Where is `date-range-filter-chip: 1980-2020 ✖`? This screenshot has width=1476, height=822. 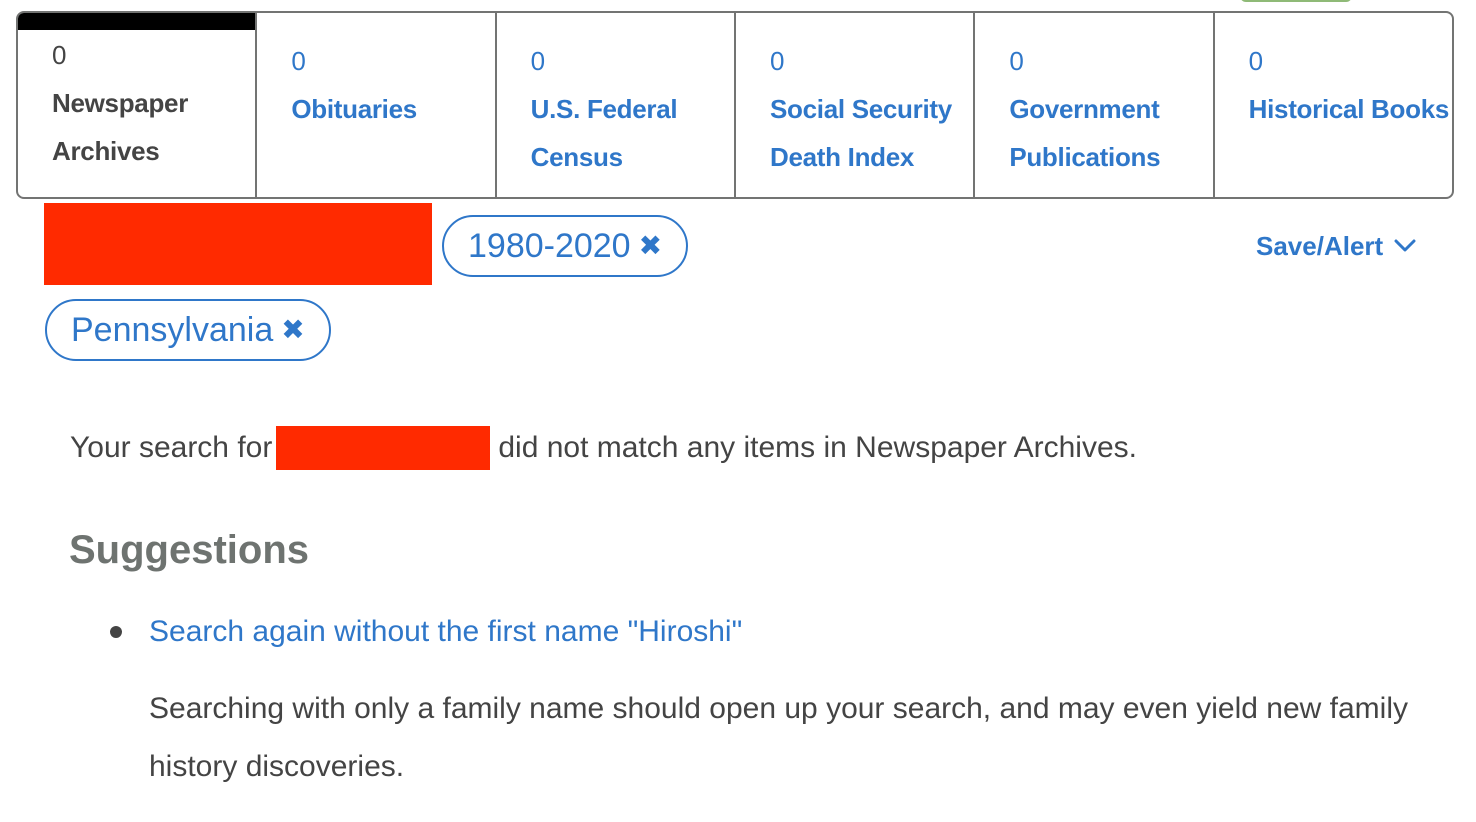
date-range-filter-chip: 1980-2020 ✖ is located at coordinates (565, 246).